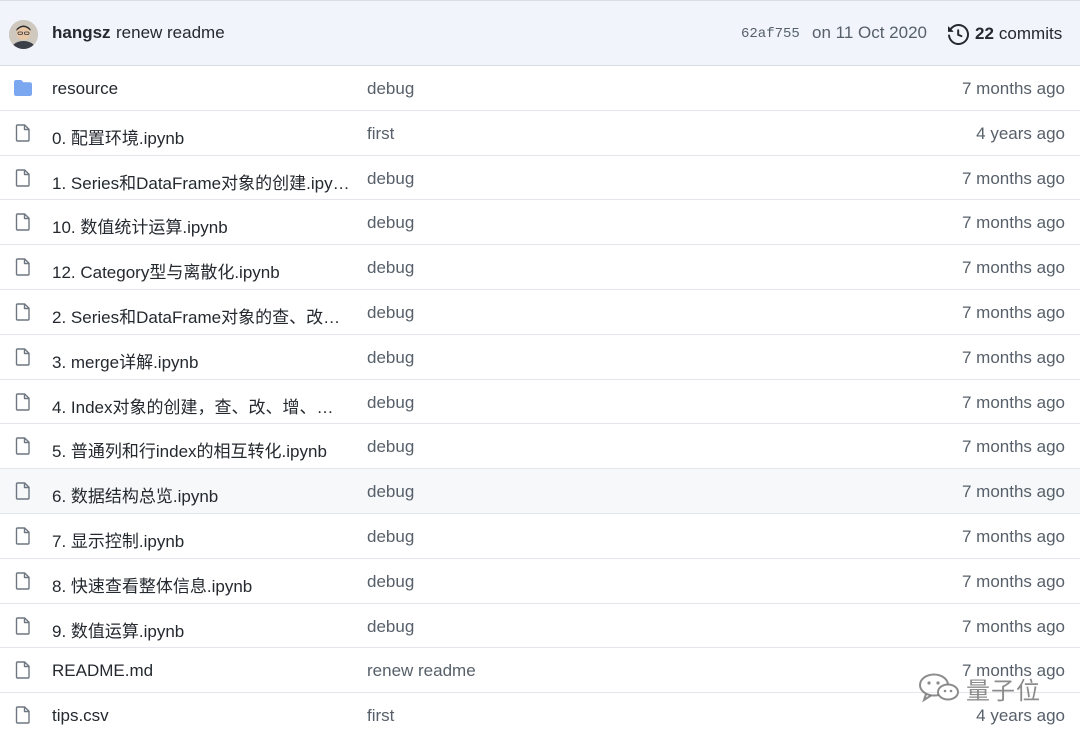 Image resolution: width=1080 pixels, height=735 pixels. I want to click on file-name-link: 12. Category型与离散化.ipynb, so click(201, 270).